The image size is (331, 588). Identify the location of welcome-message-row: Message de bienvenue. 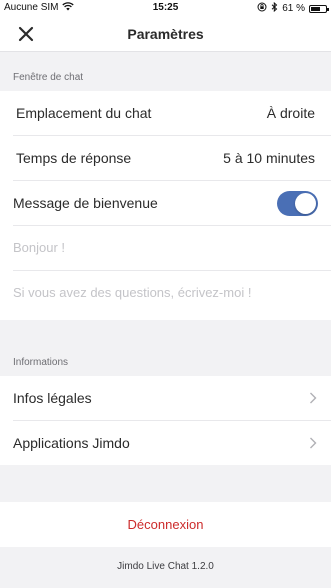
(165, 203).